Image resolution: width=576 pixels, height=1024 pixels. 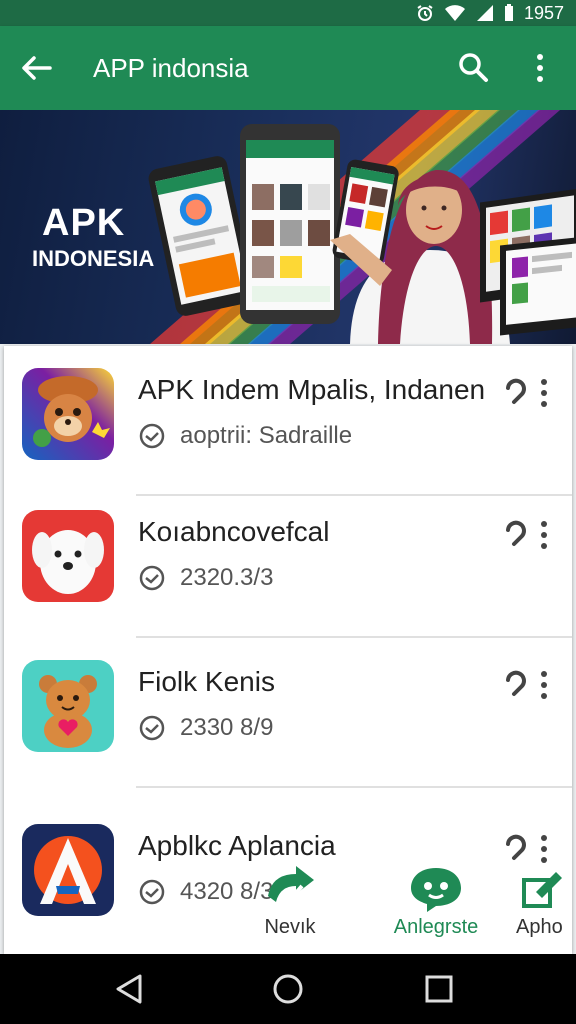 What do you see at coordinates (68, 706) in the screenshot?
I see `app-icon-bear-heart` at bounding box center [68, 706].